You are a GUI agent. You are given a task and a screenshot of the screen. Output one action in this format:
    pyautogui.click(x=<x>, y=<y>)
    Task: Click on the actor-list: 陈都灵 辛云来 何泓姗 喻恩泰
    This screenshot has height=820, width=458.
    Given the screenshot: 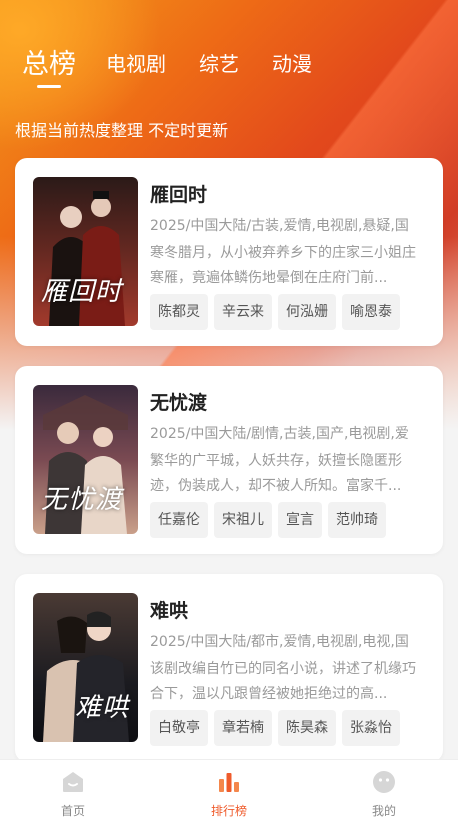 What is the action you would take?
    pyautogui.click(x=278, y=312)
    